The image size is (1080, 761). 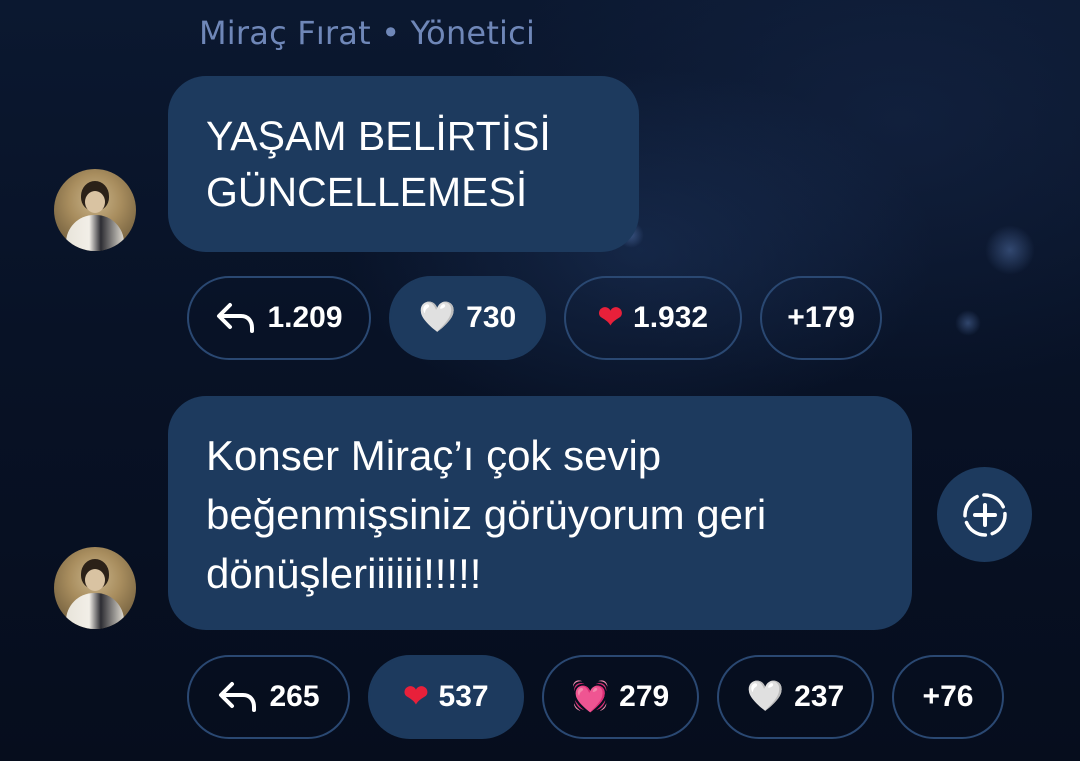 What do you see at coordinates (305, 317) in the screenshot?
I see `reply-count: 1.209` at bounding box center [305, 317].